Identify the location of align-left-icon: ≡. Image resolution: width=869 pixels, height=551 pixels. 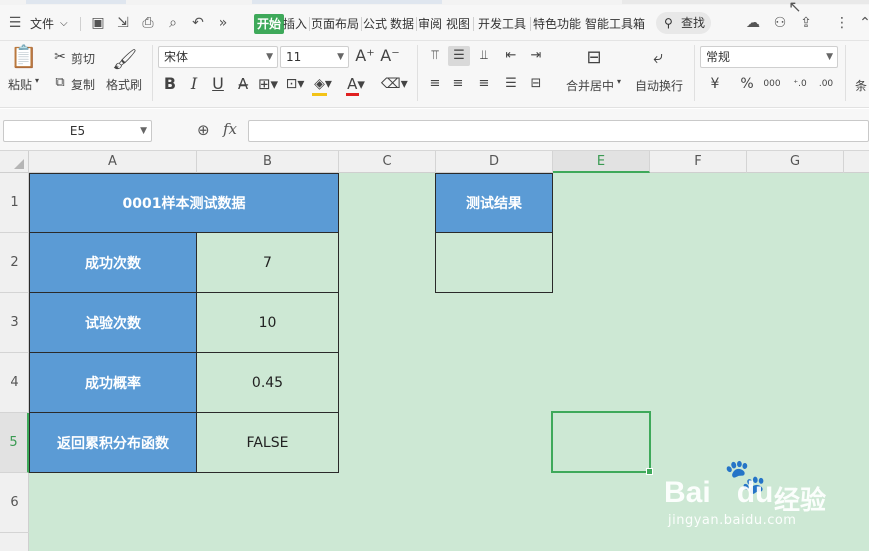
(435, 84).